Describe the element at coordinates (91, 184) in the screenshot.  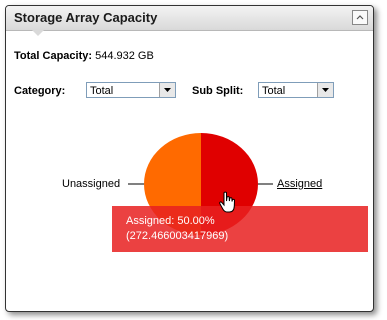
I see `pie-label-unassigned: Unassigned` at that location.